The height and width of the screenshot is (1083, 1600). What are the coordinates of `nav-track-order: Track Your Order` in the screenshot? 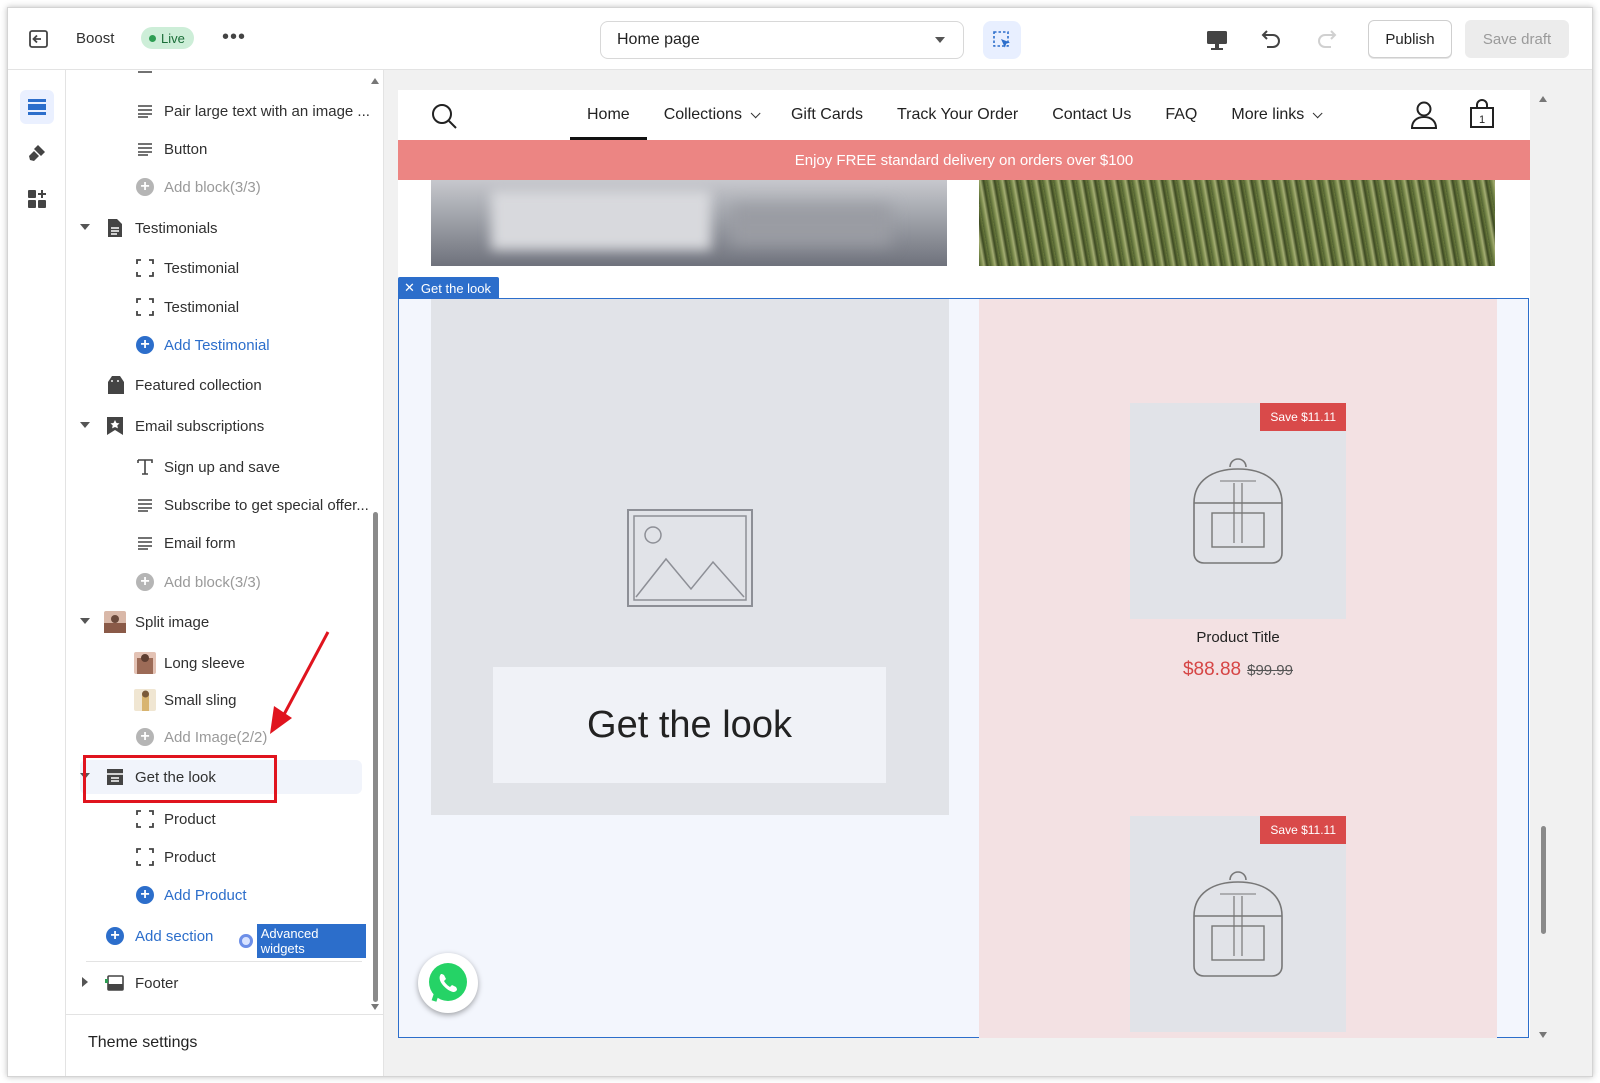 It's located at (957, 115).